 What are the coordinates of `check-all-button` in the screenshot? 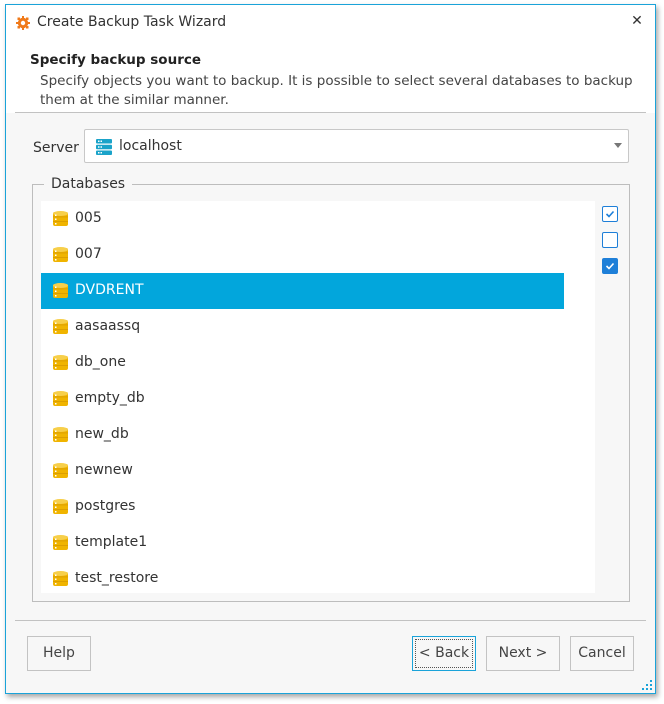 It's located at (610, 214).